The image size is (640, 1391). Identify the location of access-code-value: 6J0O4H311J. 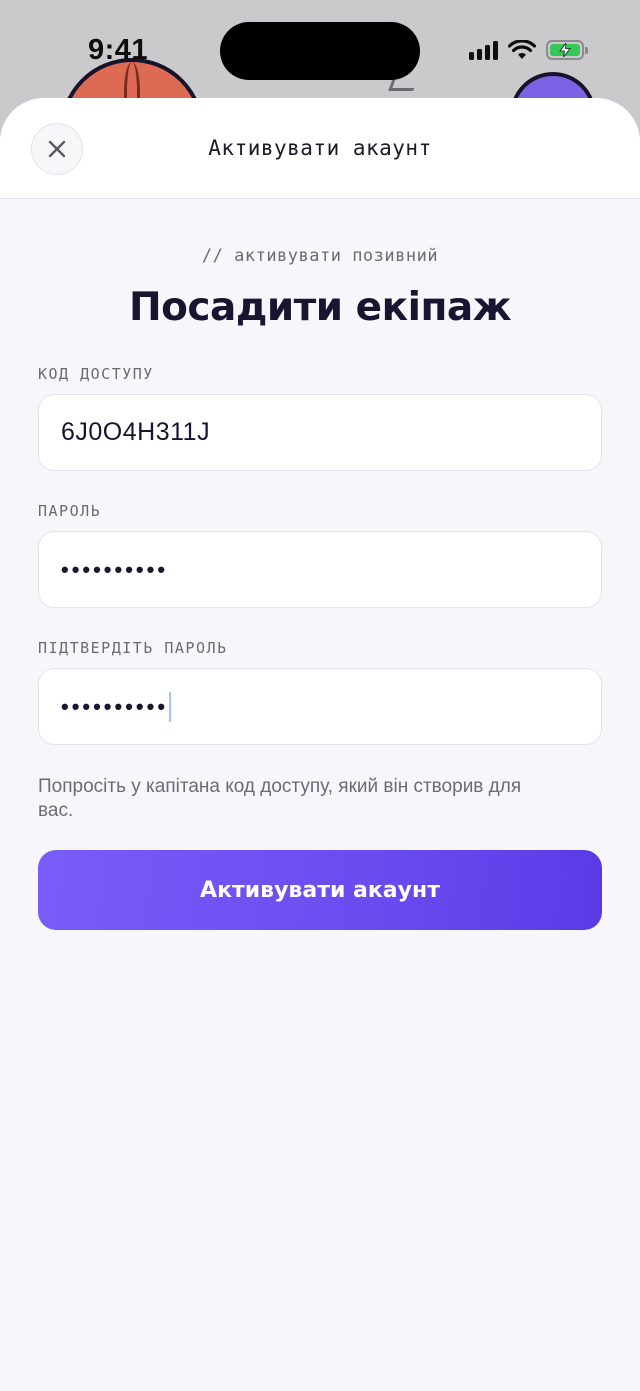
(136, 432).